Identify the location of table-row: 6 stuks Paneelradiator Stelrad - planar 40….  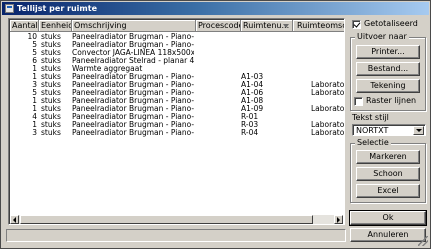
(177, 61).